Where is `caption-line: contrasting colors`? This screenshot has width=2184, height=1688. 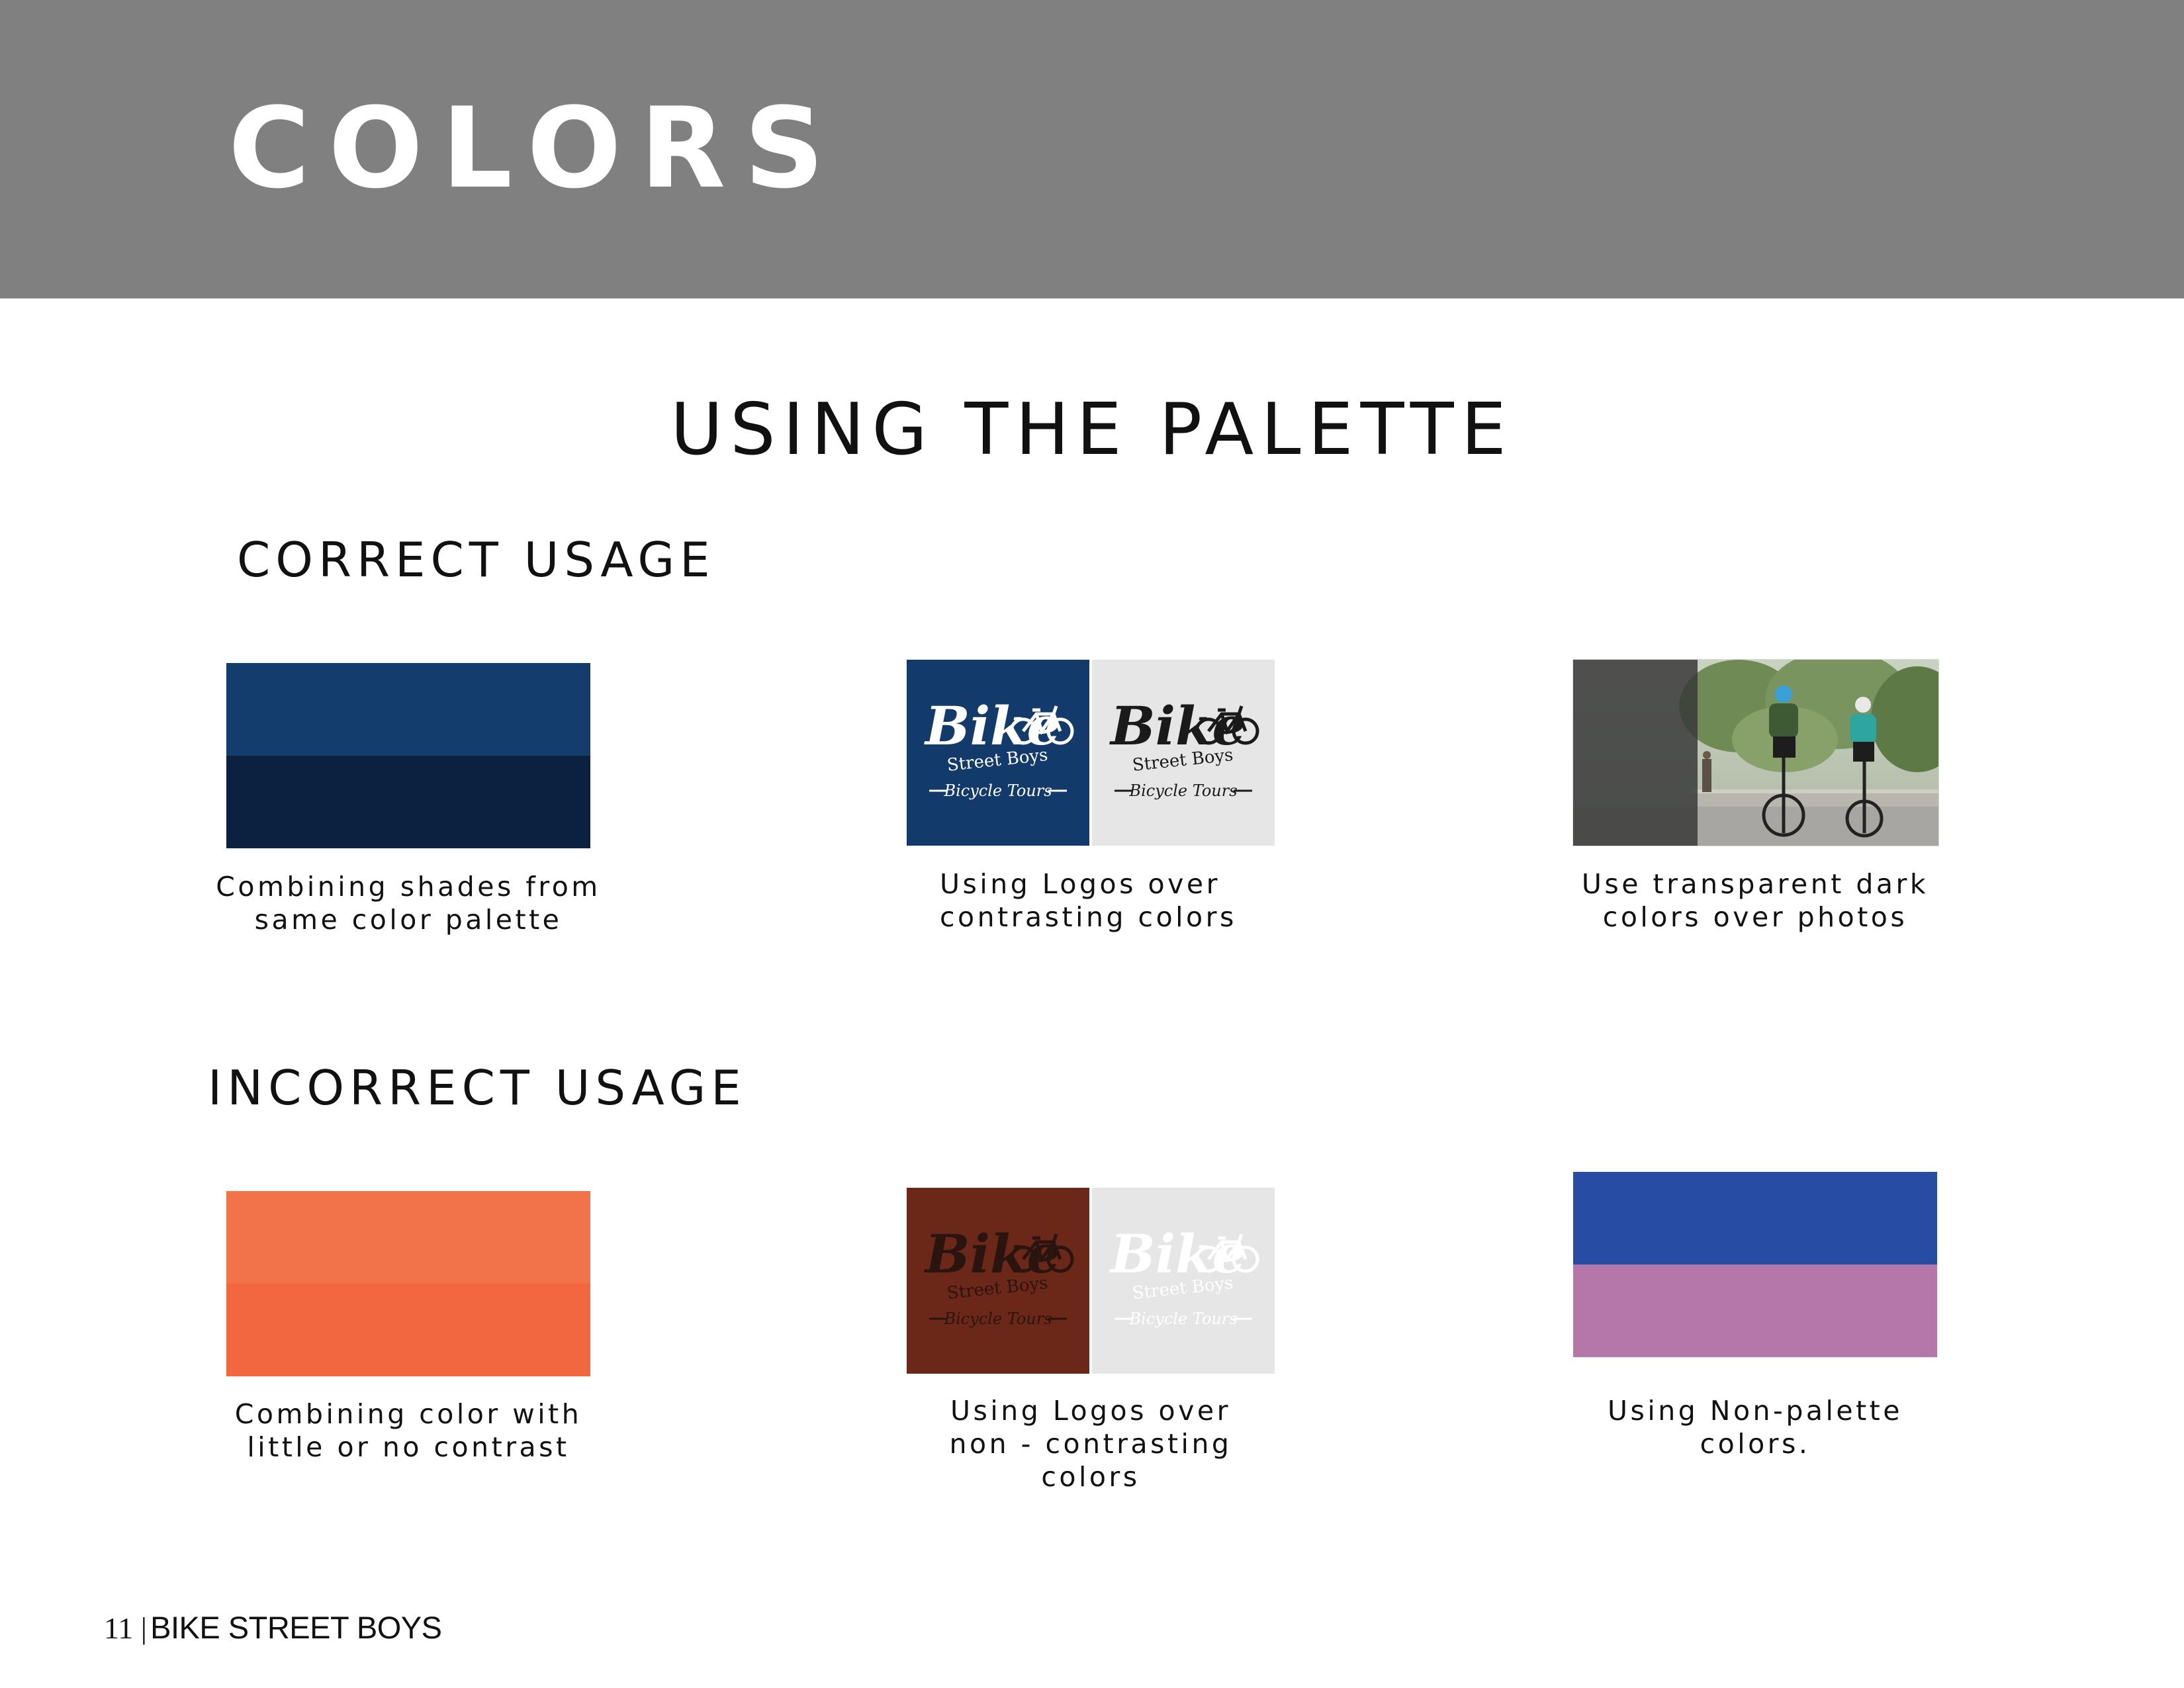
caption-line: contrasting colors is located at coordinates (1088, 917).